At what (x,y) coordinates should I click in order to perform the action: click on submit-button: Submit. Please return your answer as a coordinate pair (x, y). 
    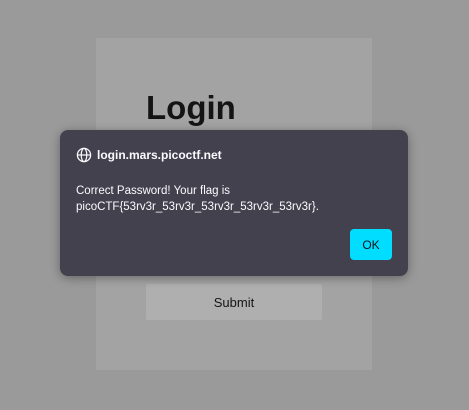
    Looking at the image, I should click on (234, 302).